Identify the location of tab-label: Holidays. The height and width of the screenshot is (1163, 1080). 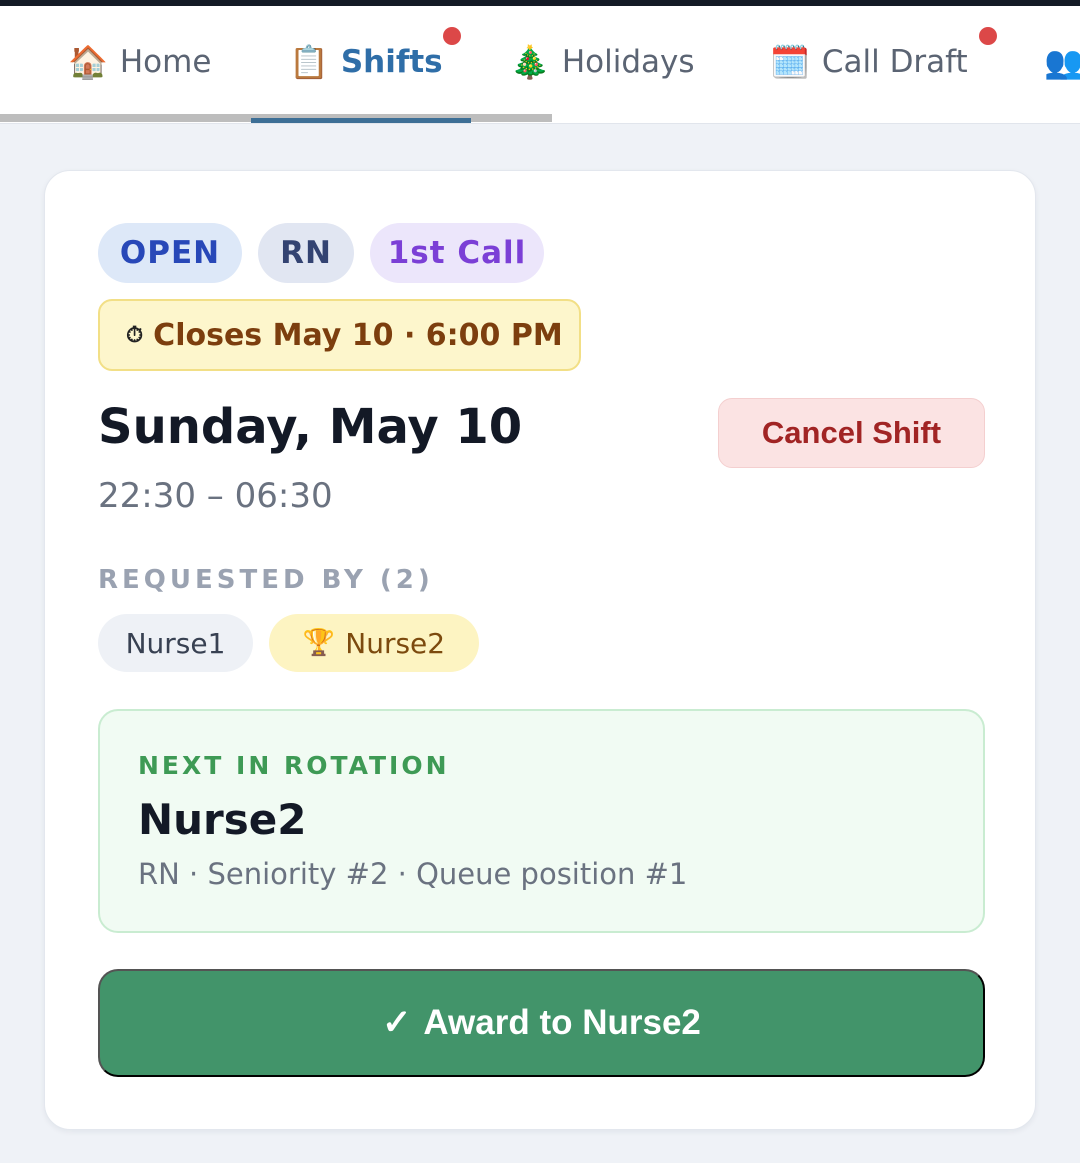
(628, 62).